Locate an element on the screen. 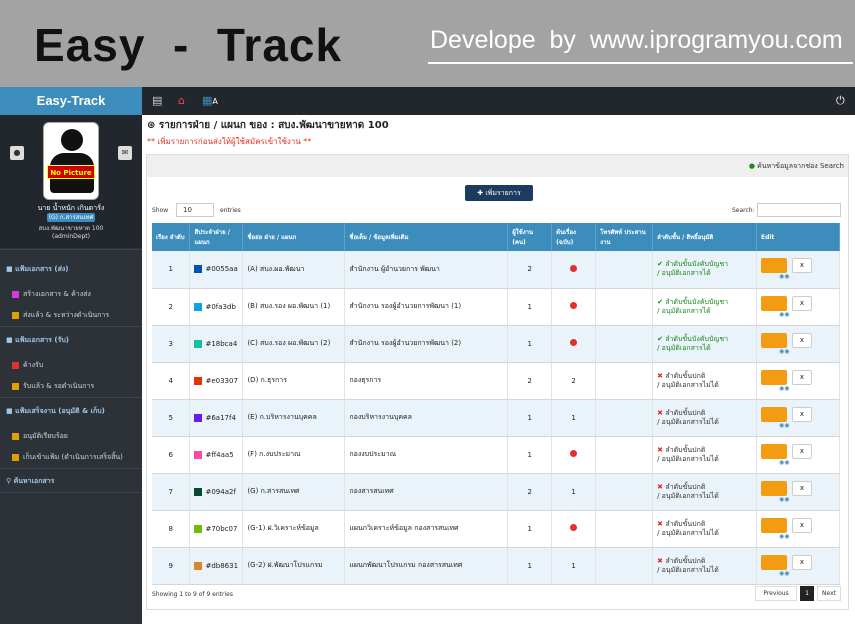  show-label: Show is located at coordinates (160, 210).